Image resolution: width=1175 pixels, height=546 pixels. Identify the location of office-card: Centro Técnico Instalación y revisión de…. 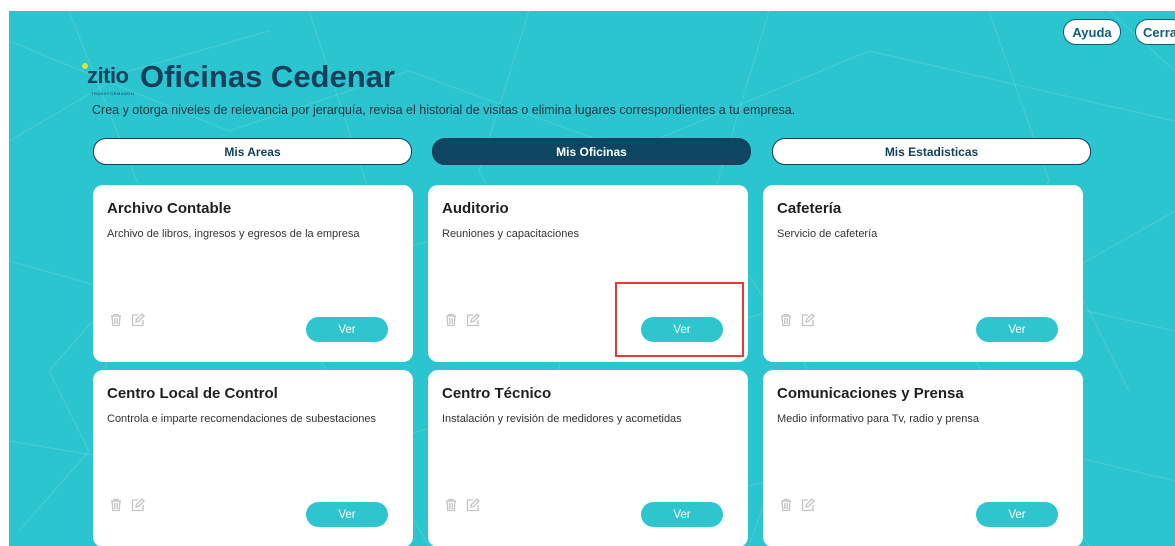
(588, 458).